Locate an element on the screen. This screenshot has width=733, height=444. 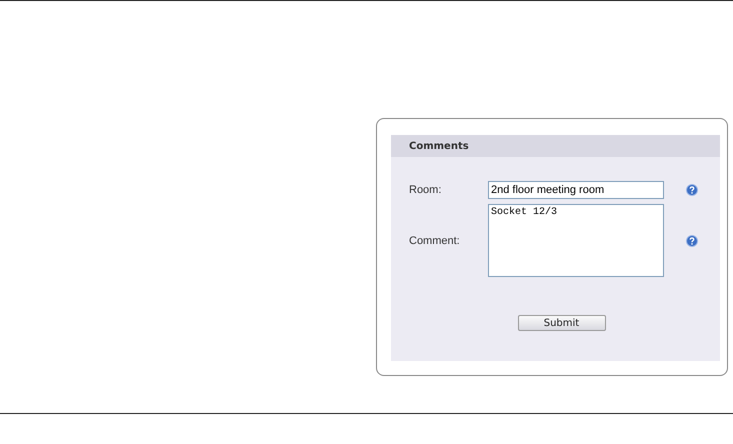
room-field: 2nd floor meeting room is located at coordinates (576, 190).